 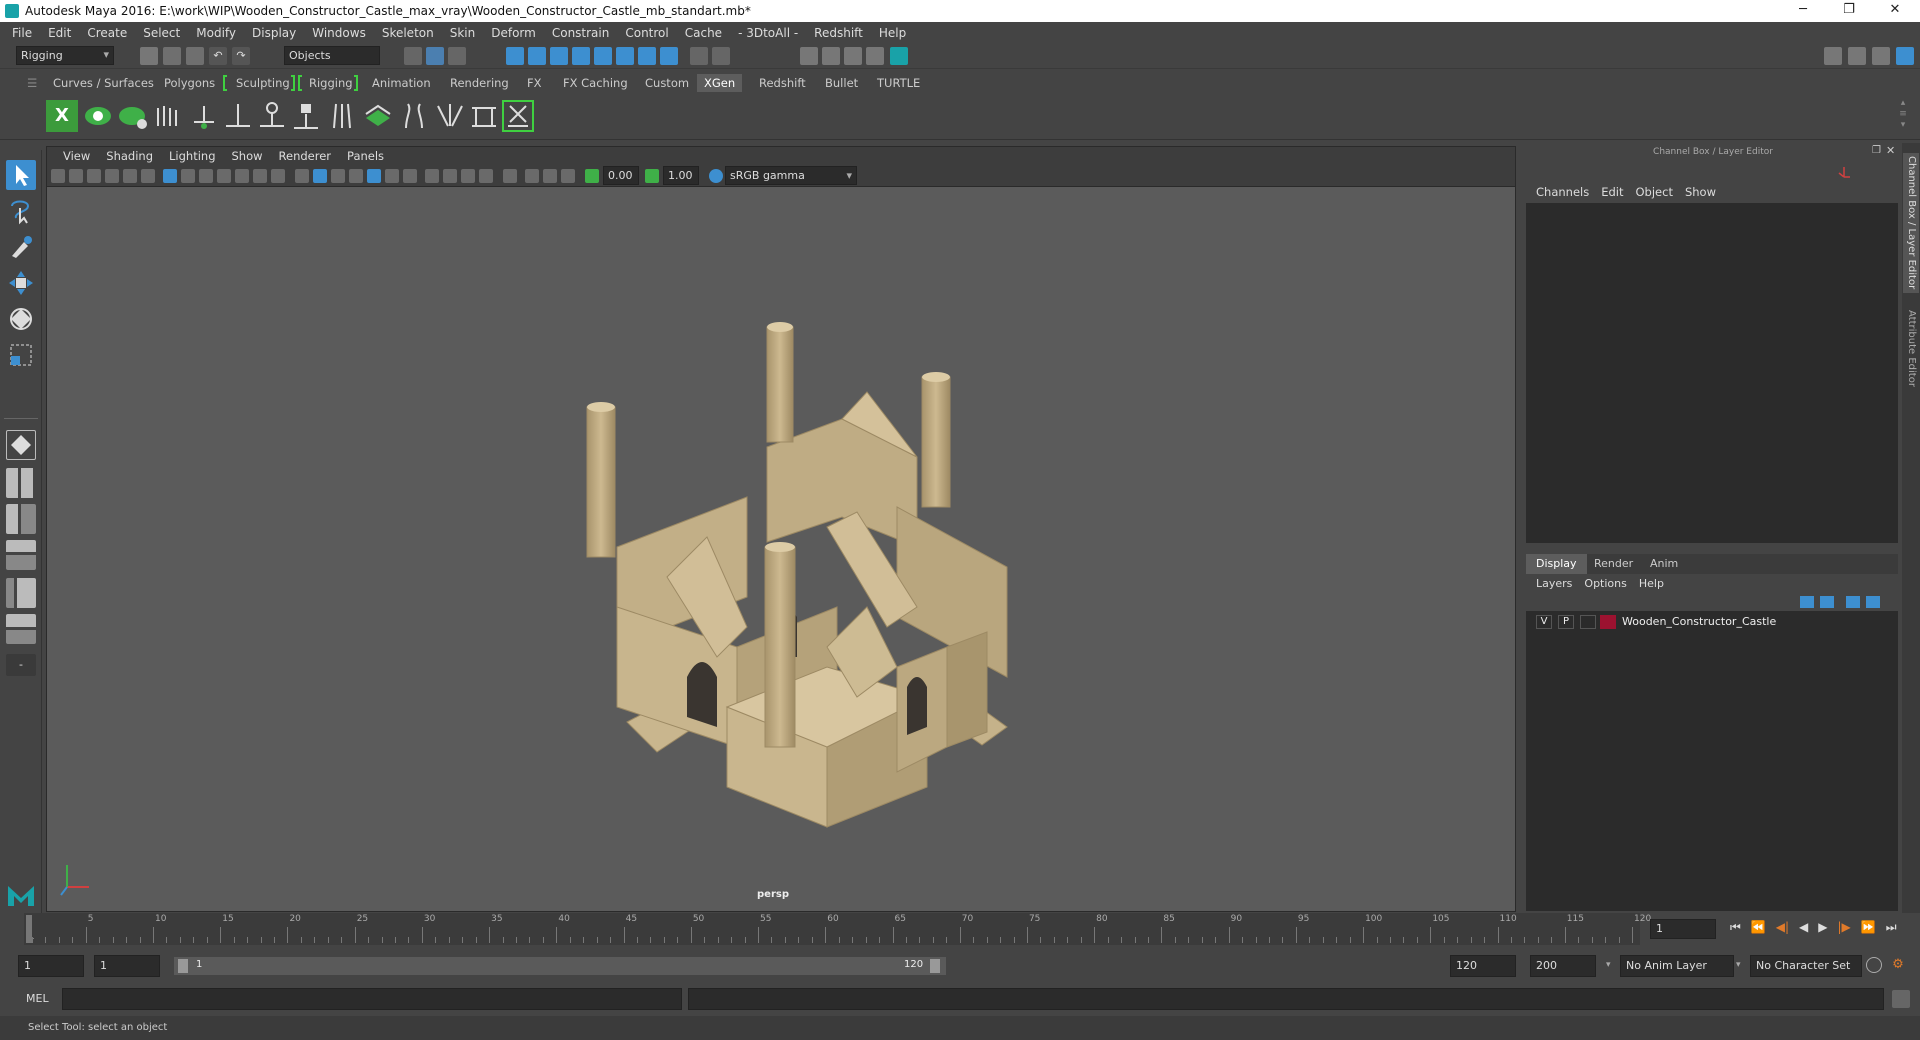 What do you see at coordinates (518, 116) in the screenshot?
I see `xgen-interactive-groom-icon` at bounding box center [518, 116].